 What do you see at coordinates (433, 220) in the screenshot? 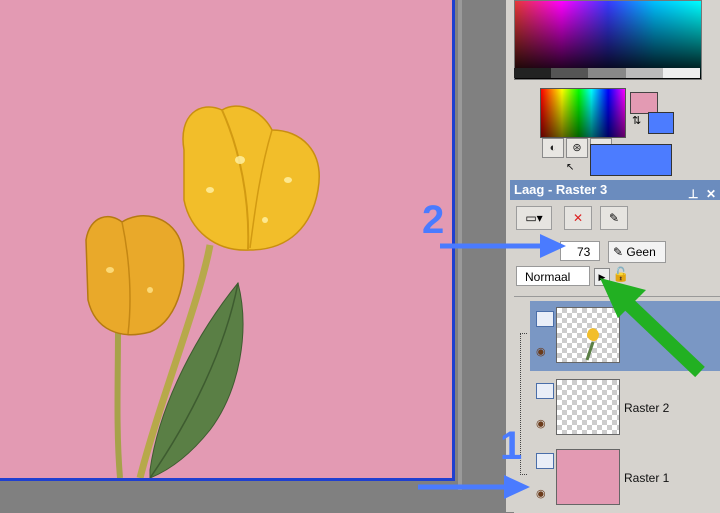
I see `annotation-label-2: 2` at bounding box center [433, 220].